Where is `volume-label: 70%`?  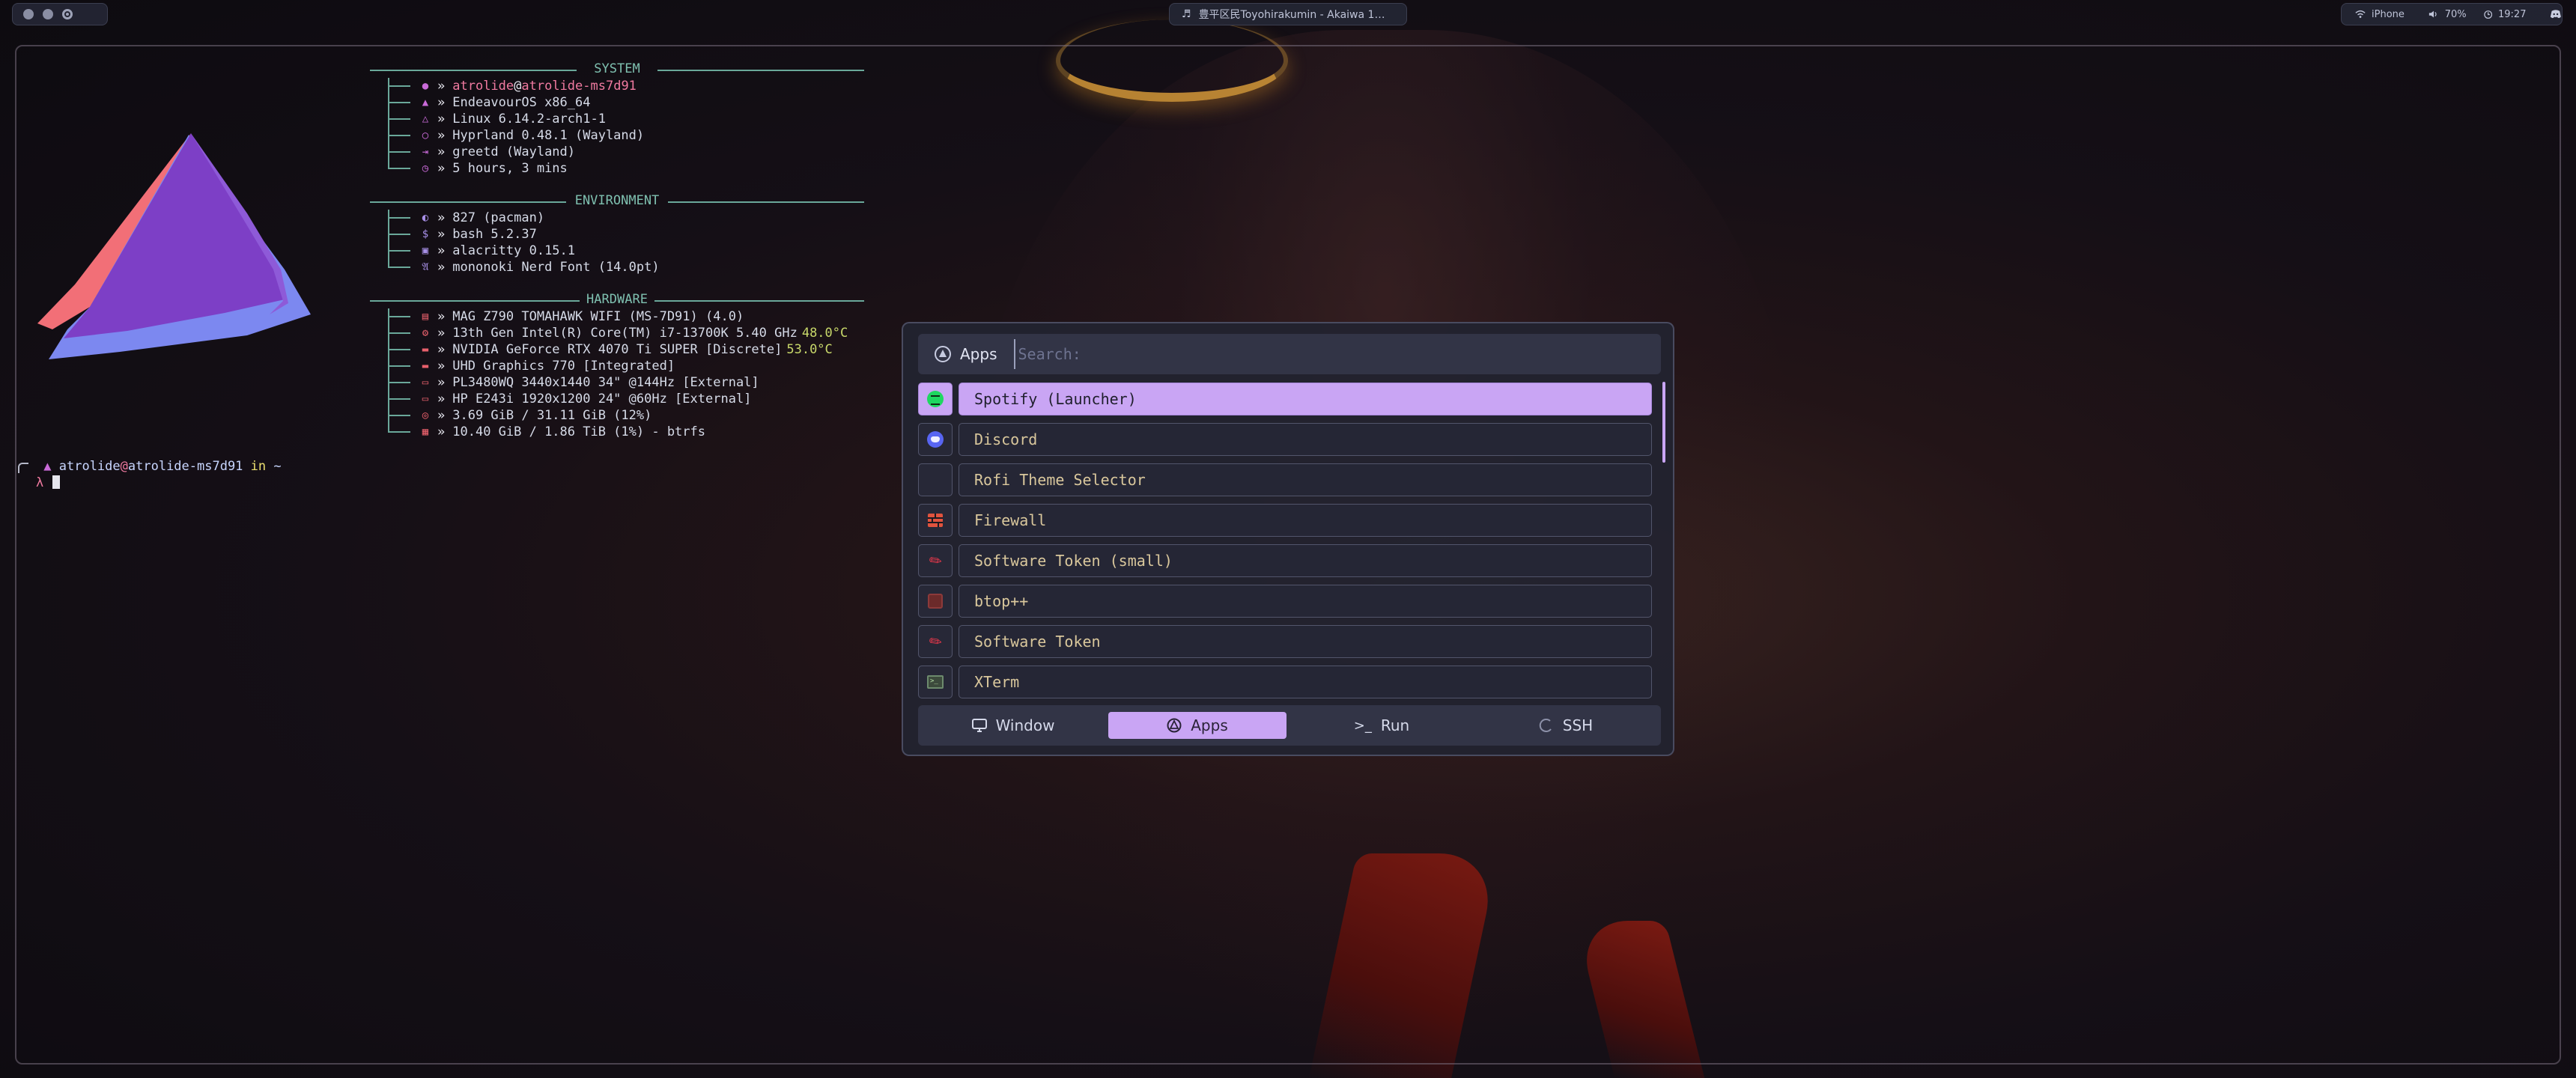
volume-label: 70% is located at coordinates (2456, 14).